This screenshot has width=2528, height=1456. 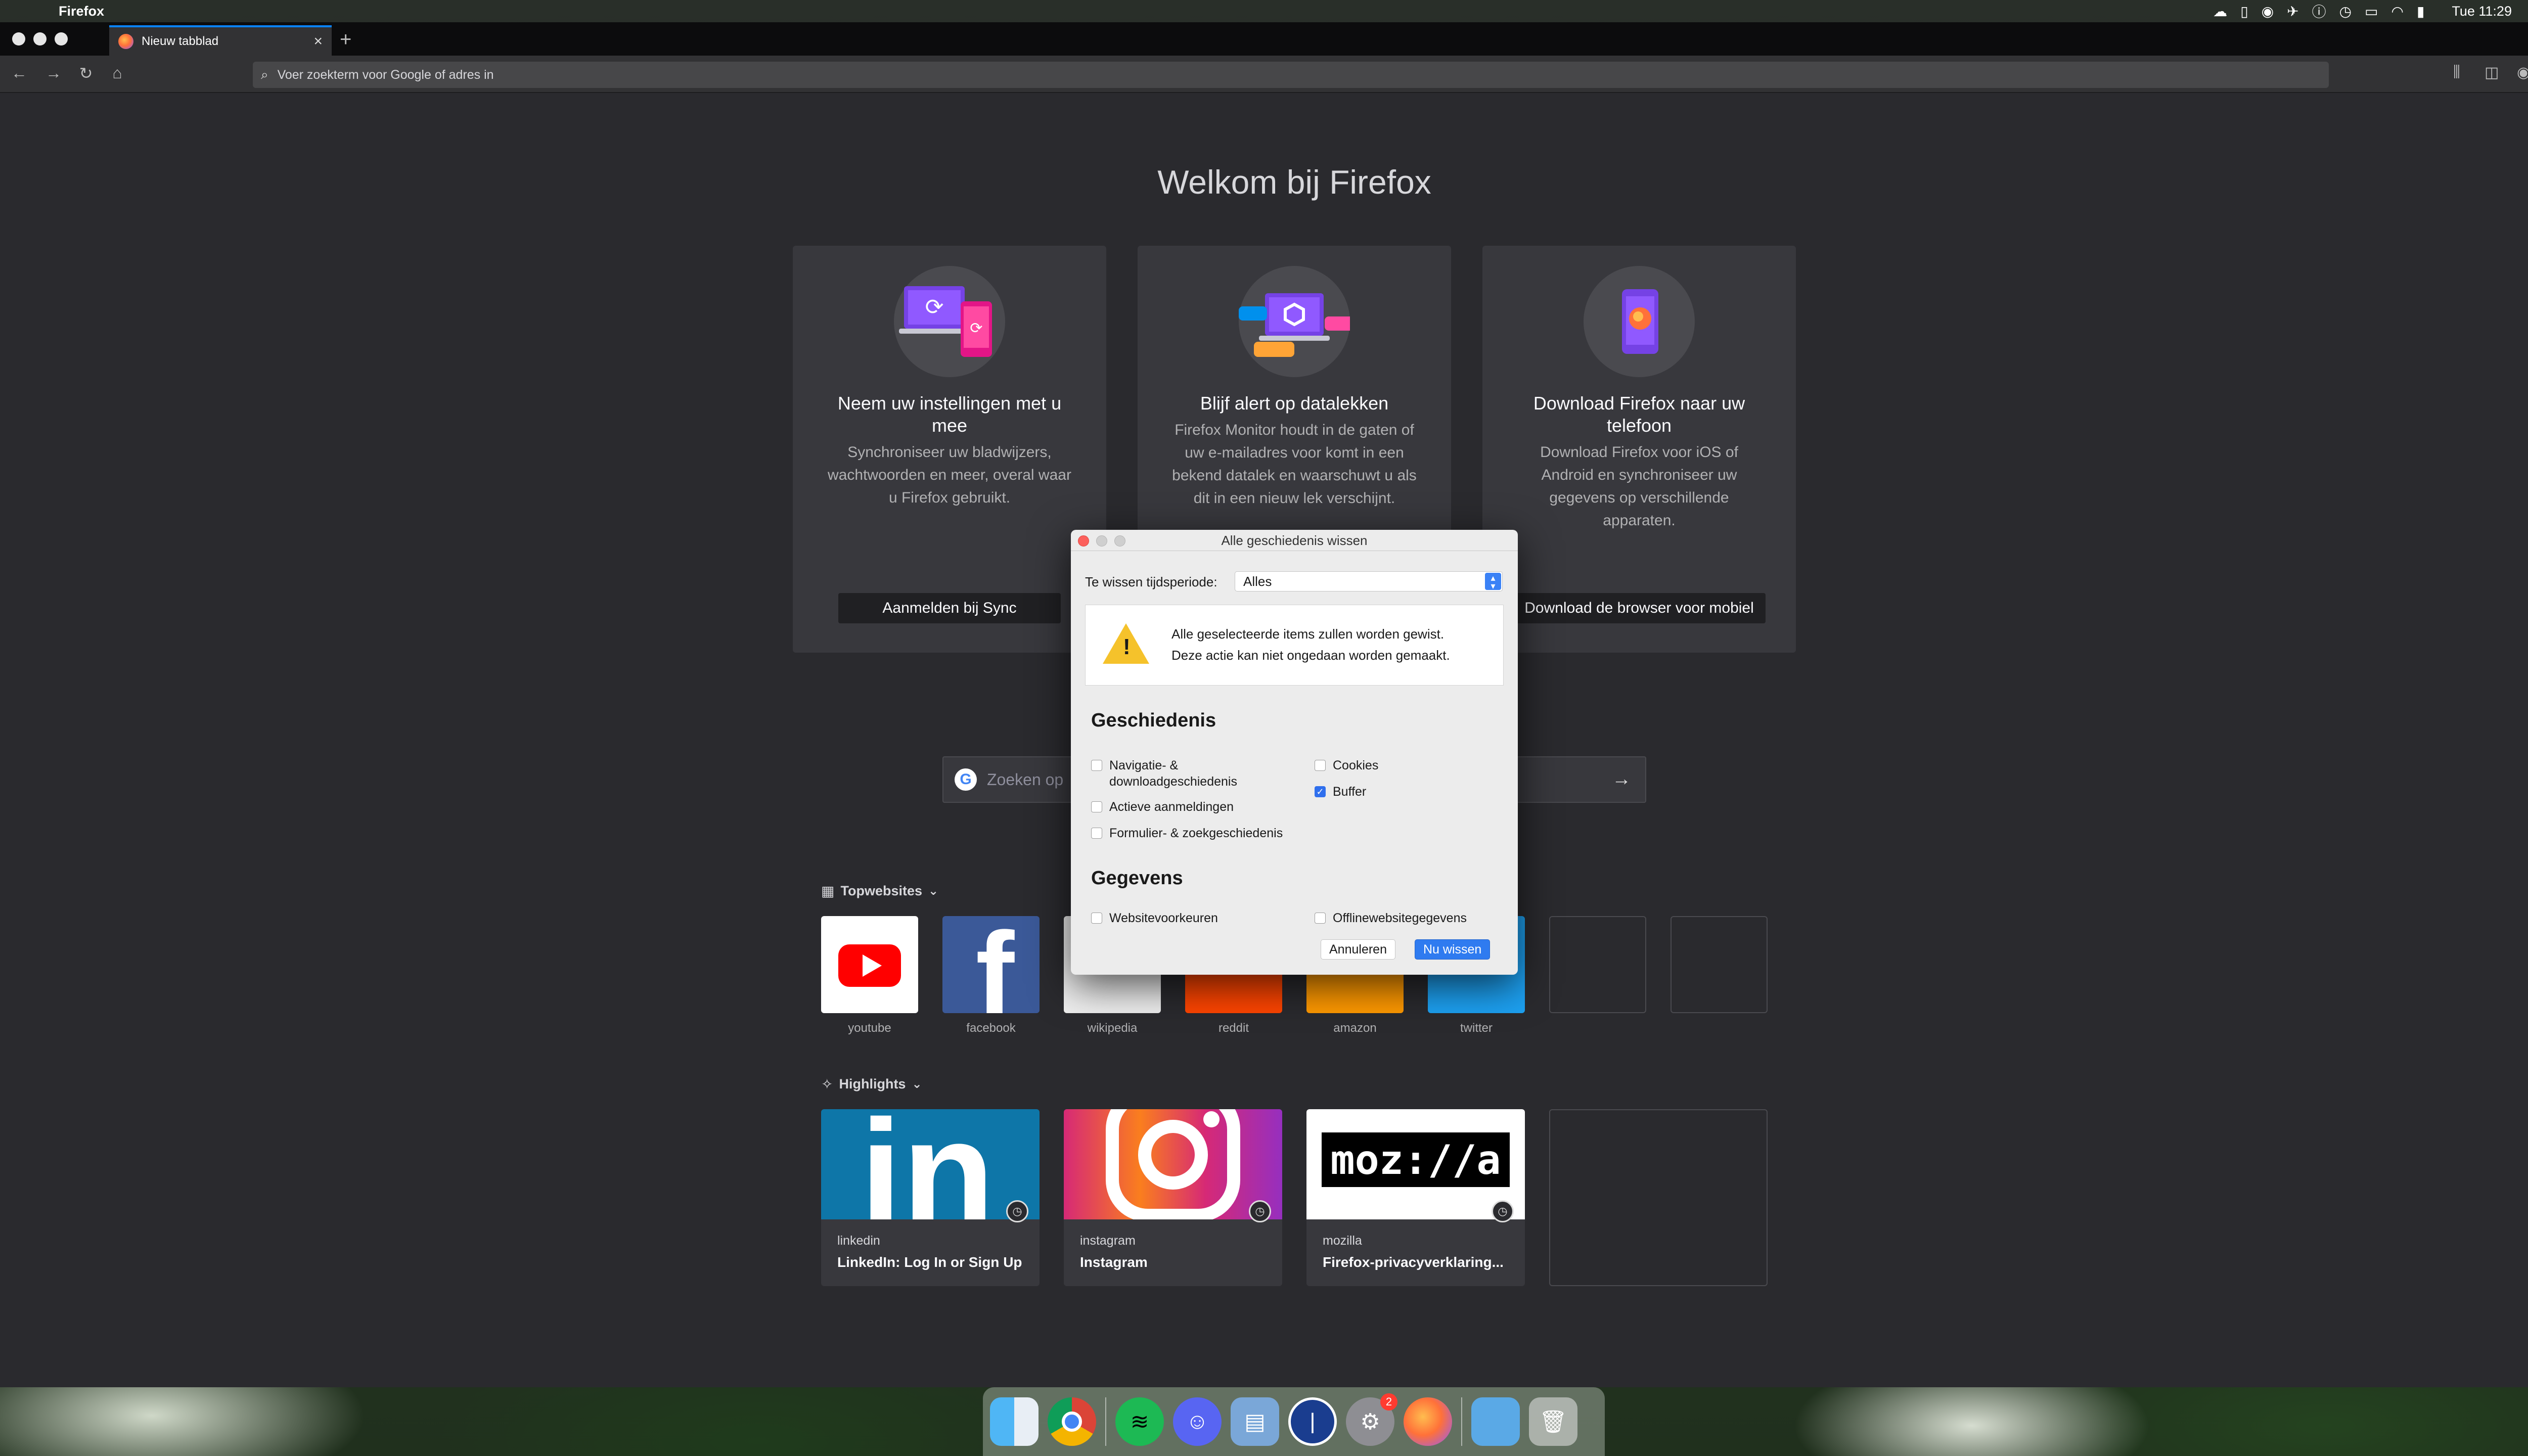 I want to click on highlights-label: Highlights, so click(x=873, y=1083).